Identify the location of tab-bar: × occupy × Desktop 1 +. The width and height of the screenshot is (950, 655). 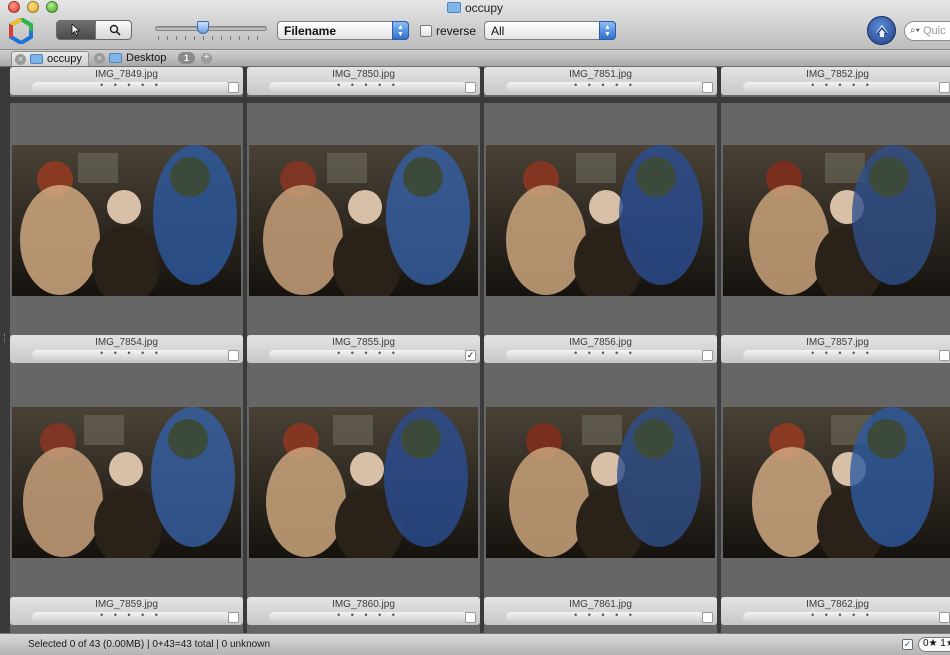
(475, 58).